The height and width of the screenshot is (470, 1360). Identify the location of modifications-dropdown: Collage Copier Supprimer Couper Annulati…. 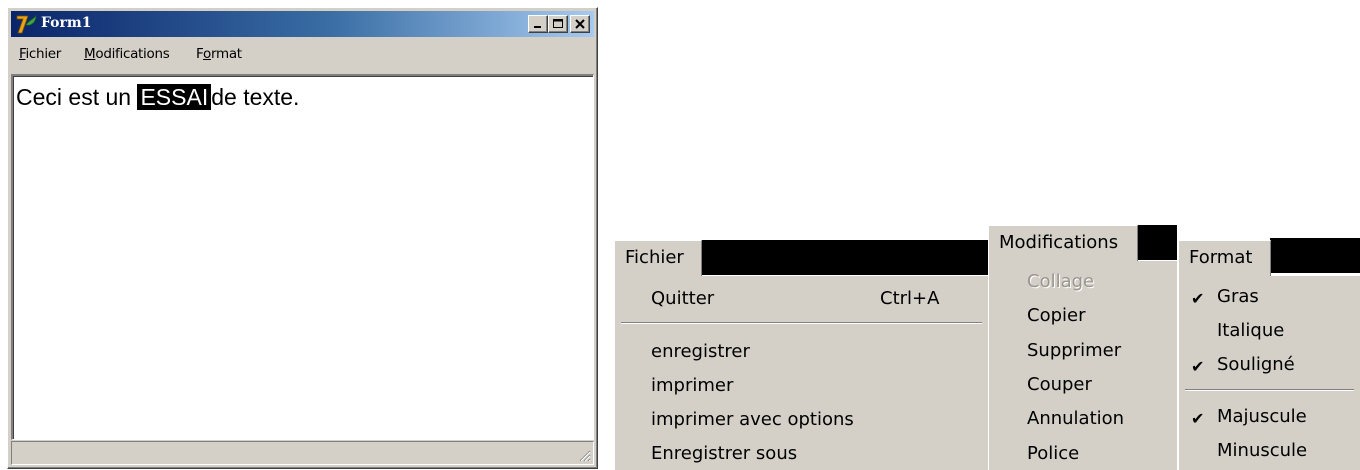
(1082, 365).